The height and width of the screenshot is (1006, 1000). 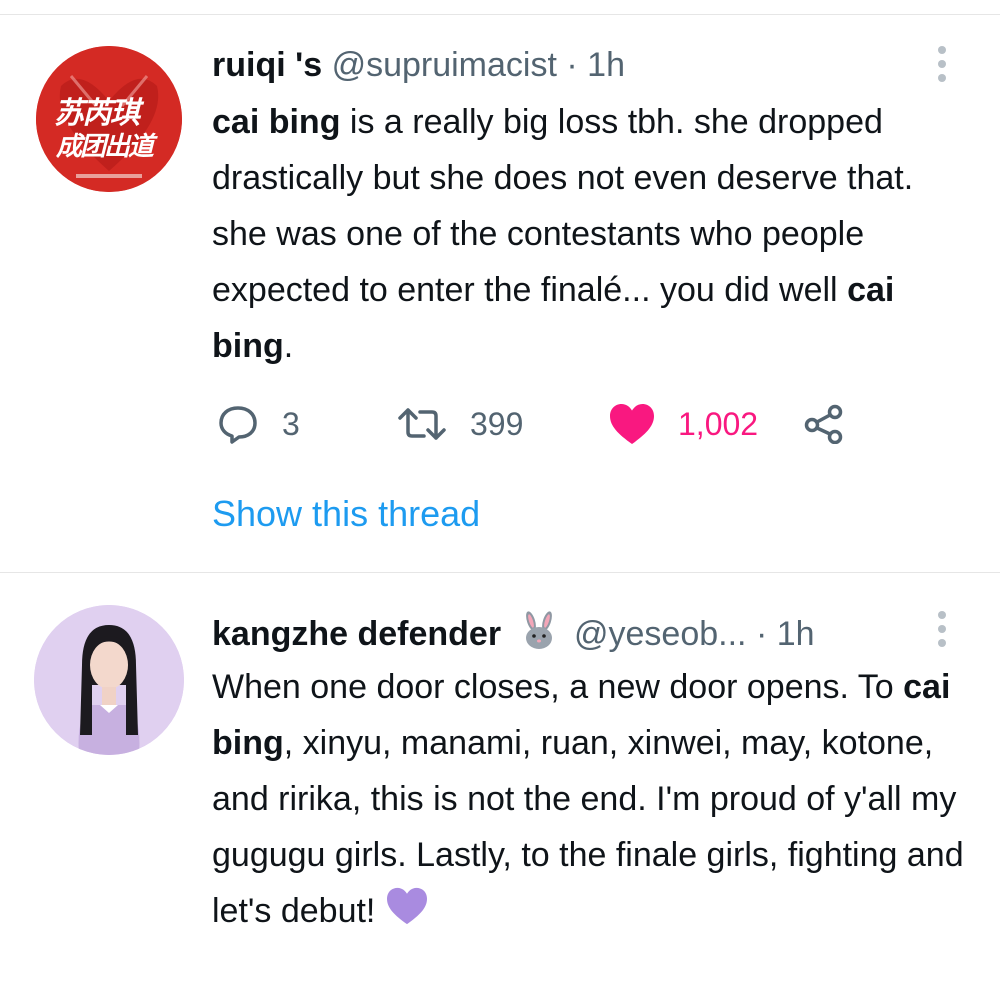 What do you see at coordinates (632, 424) in the screenshot?
I see `heart-icon` at bounding box center [632, 424].